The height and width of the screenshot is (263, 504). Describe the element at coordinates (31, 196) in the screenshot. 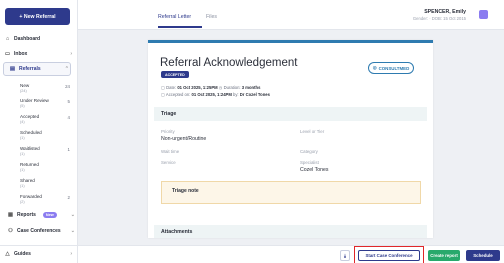

I see `subitem-label: Forwarded` at that location.